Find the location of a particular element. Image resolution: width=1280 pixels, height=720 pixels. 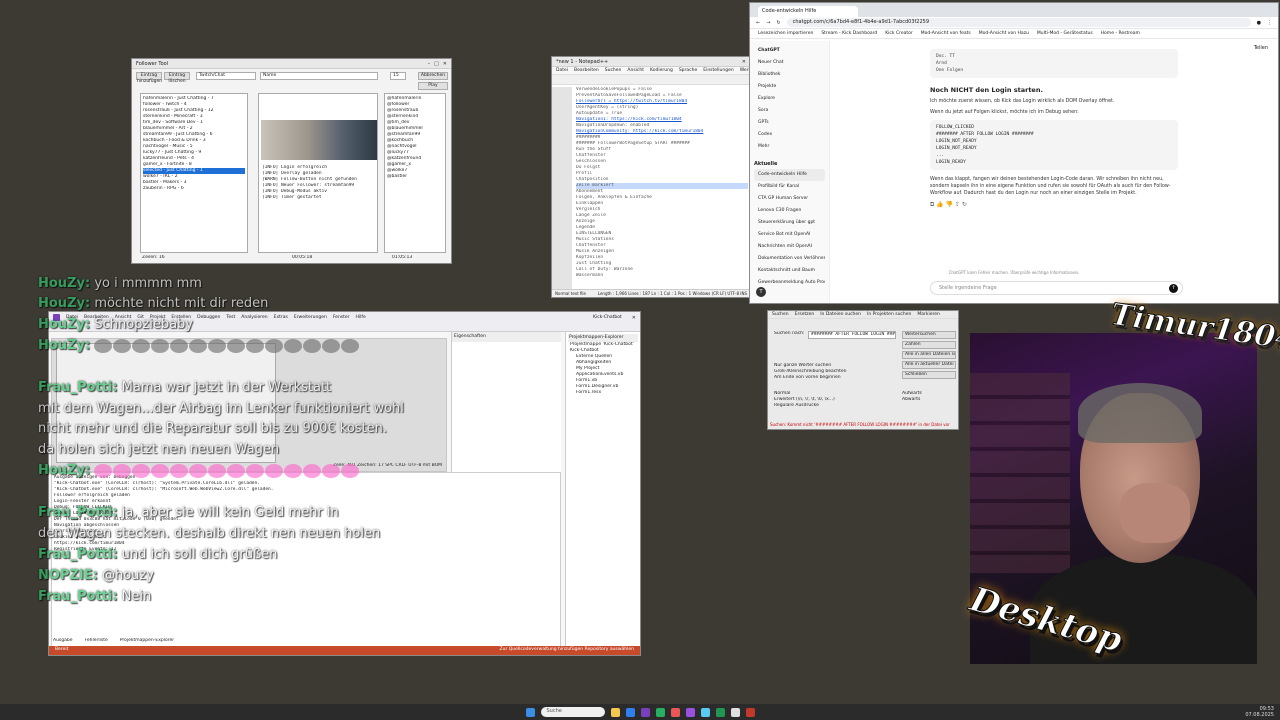

bookmark-item: Mod-Ansicht von feats is located at coordinates (946, 33).